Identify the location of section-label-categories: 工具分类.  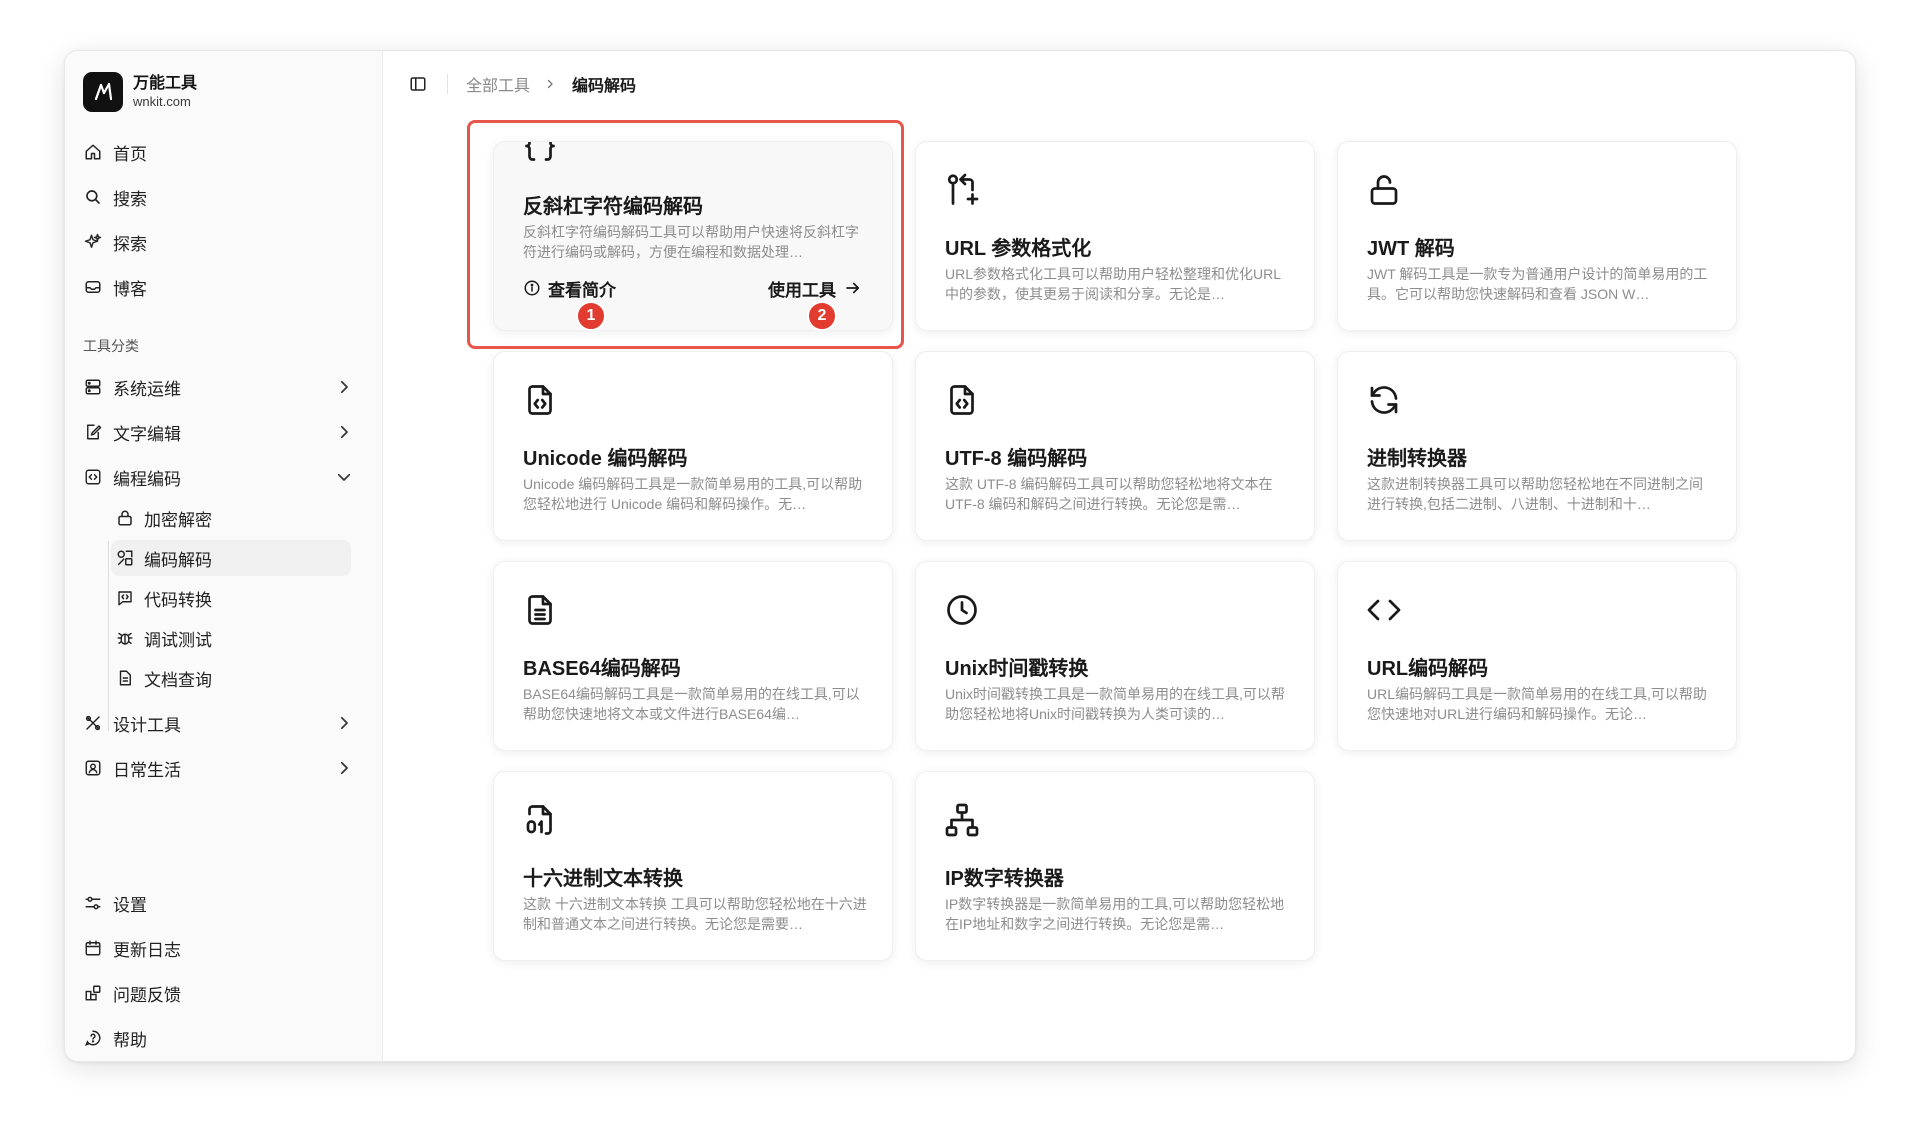
(111, 346).